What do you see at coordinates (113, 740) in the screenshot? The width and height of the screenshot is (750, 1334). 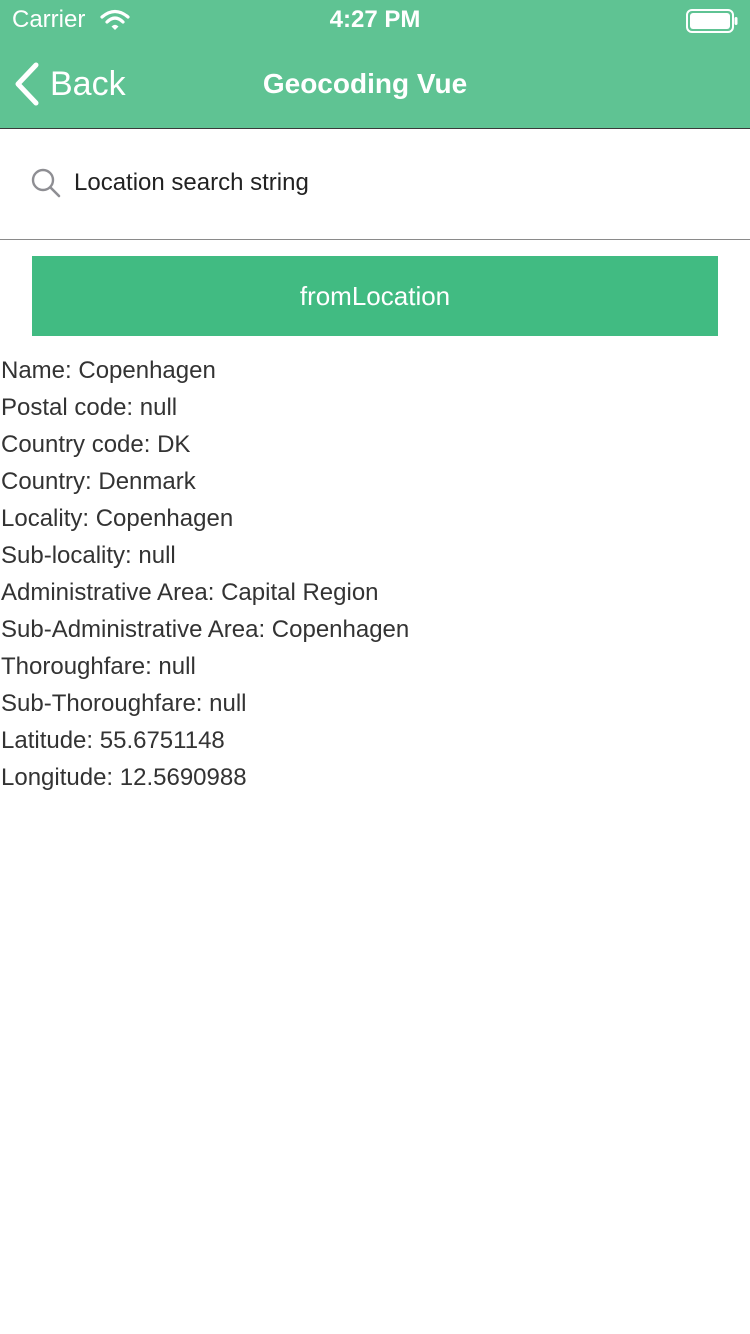 I see `result-latitude: Latitude: 55.6751148` at bounding box center [113, 740].